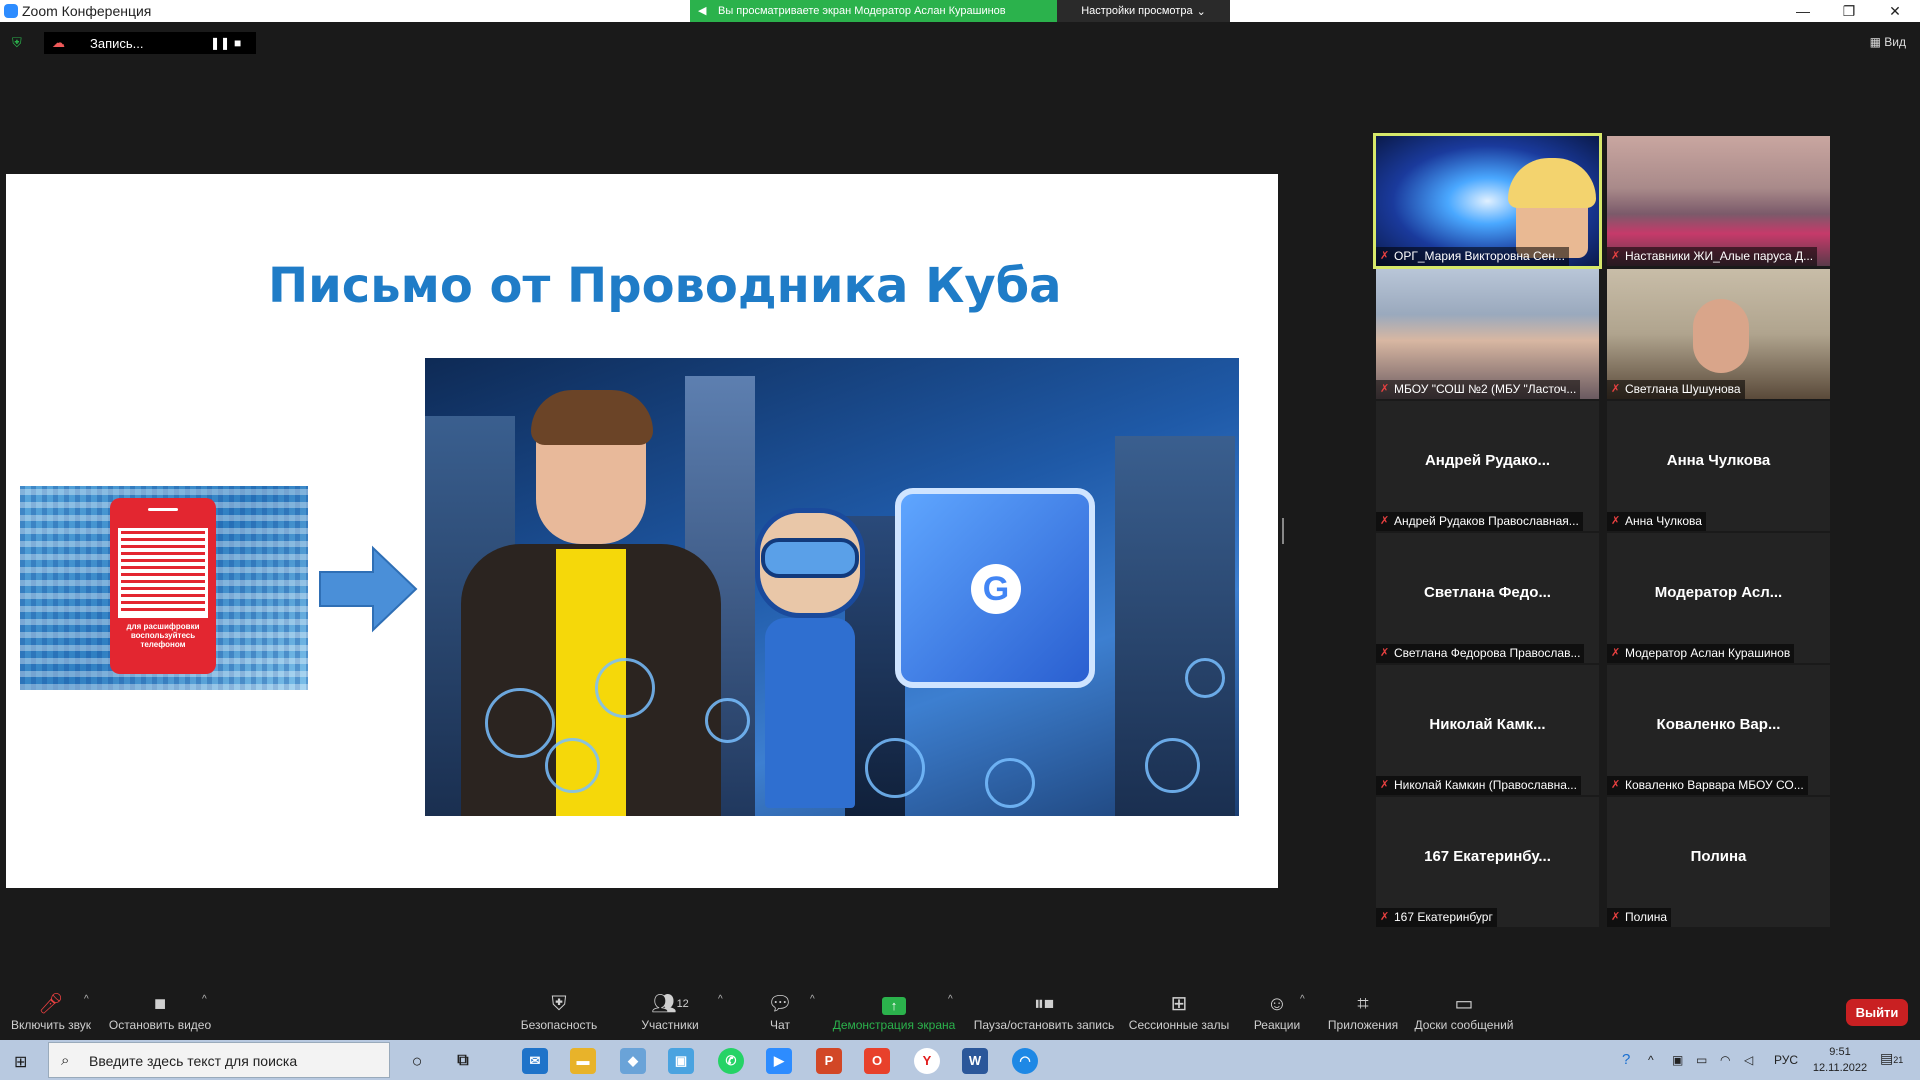 Image resolution: width=1920 pixels, height=1080 pixels. I want to click on participant-tile: ✗ Светлана Шушунова, so click(1718, 334).